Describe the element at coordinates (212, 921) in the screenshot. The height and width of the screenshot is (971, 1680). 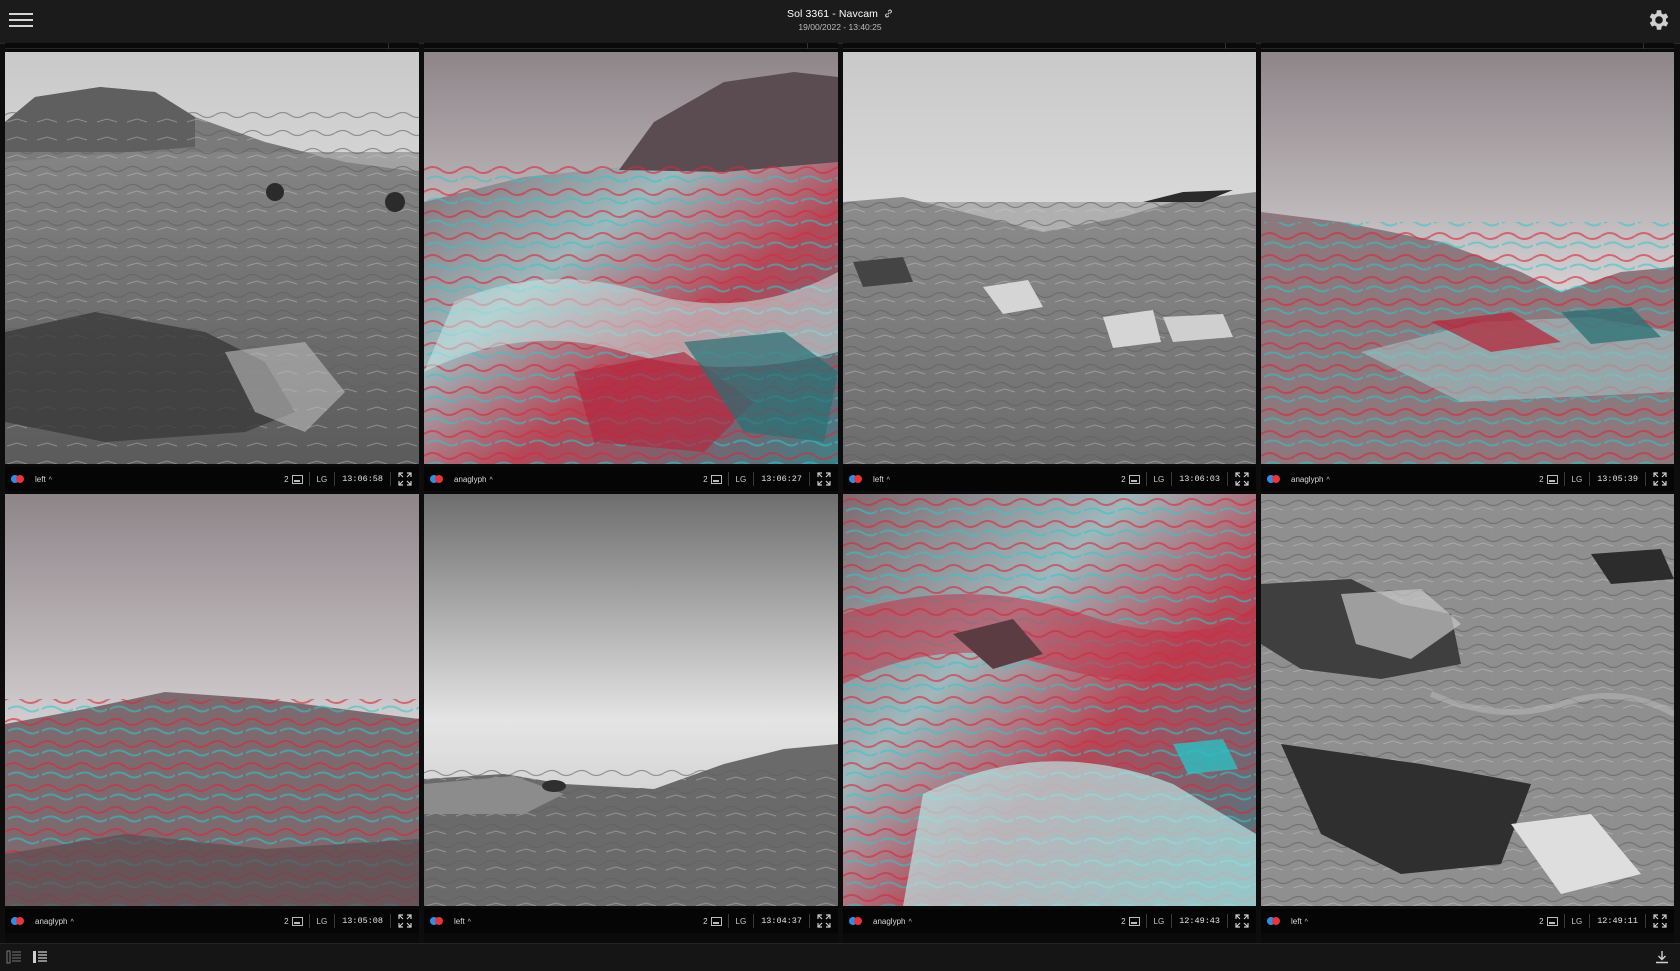
I see `image-caption: anaglyph ^ 2 LG 13:05:08` at that location.